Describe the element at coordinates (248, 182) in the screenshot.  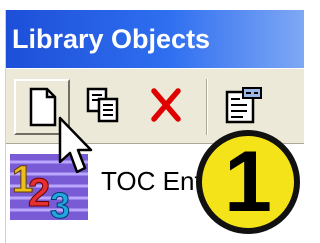
I see `step-number-badge: 1` at that location.